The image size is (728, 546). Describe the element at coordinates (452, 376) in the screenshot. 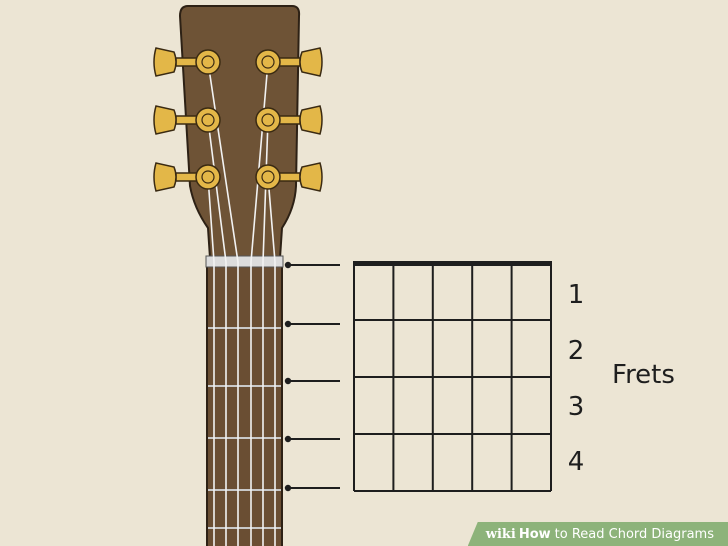

I see `chord-grid` at that location.